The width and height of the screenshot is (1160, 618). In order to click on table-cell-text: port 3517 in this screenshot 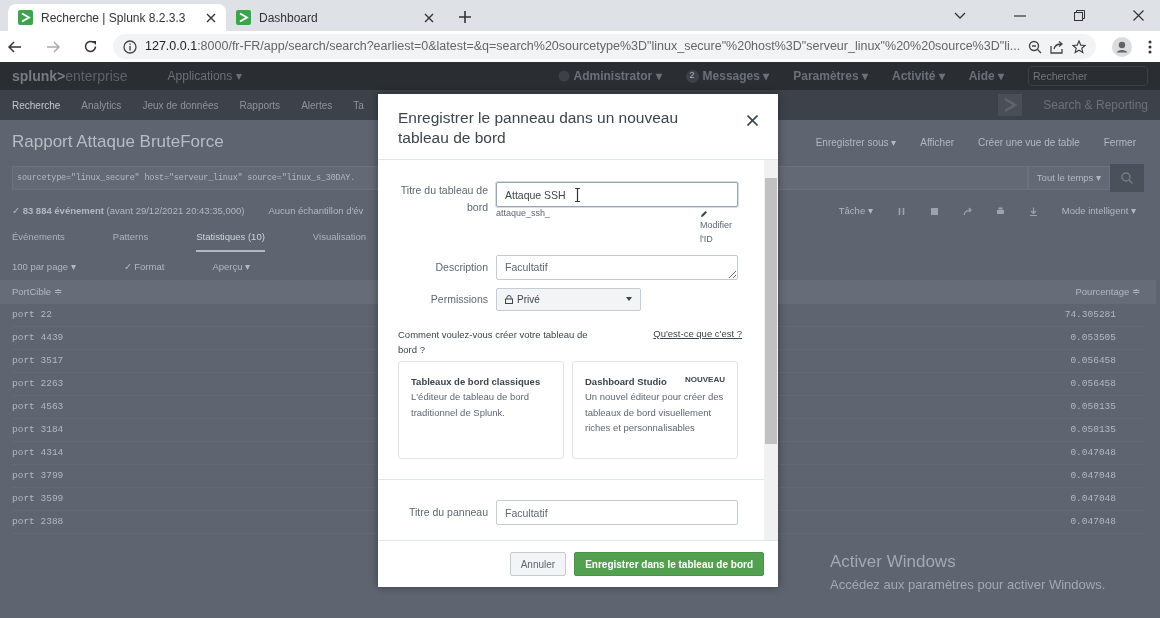, I will do `click(38, 360)`.